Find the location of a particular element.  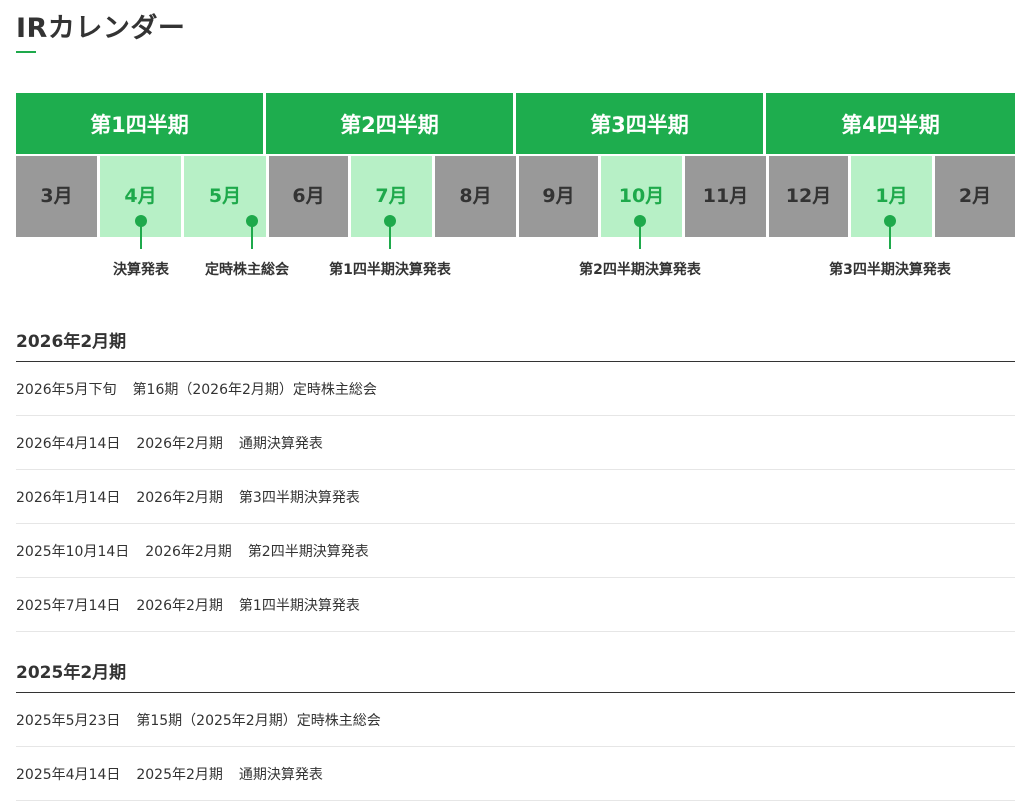

row-date: 2026年4月14日 is located at coordinates (68, 443).